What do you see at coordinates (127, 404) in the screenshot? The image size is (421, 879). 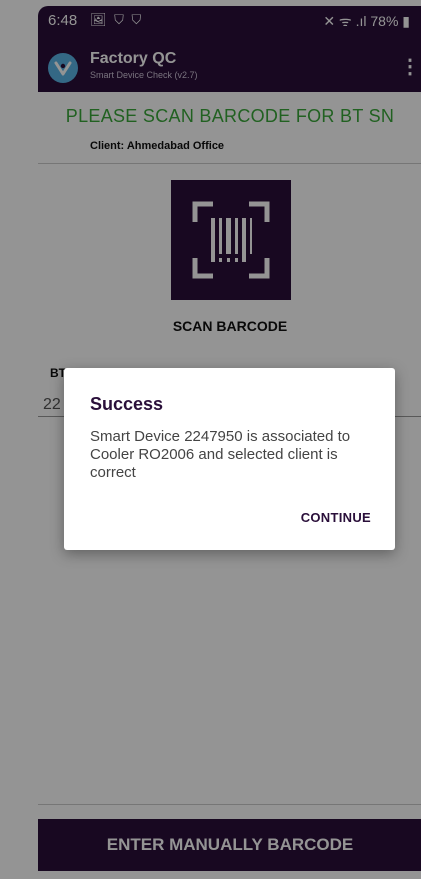 I see `dialog-title: Success` at bounding box center [127, 404].